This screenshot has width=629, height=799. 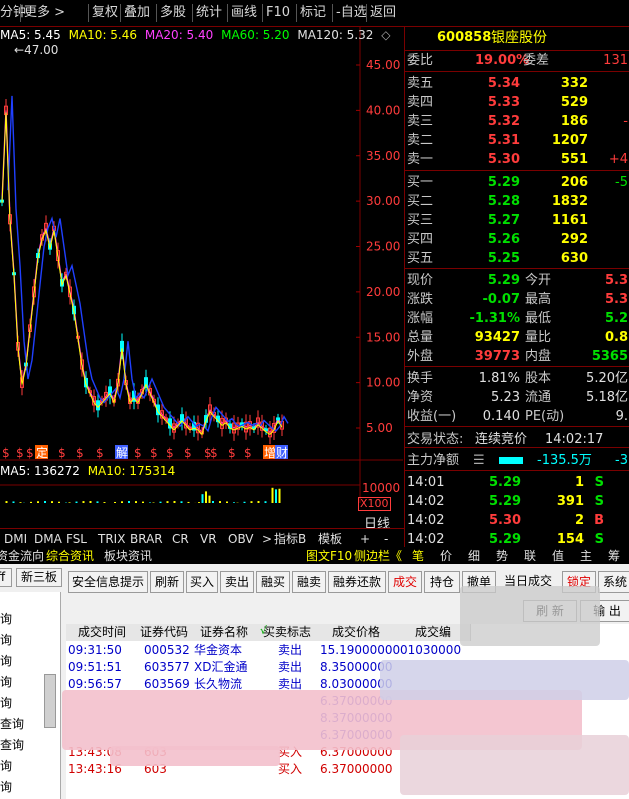 What do you see at coordinates (173, 13) in the screenshot?
I see `toolbar-item-4: 多股` at bounding box center [173, 13].